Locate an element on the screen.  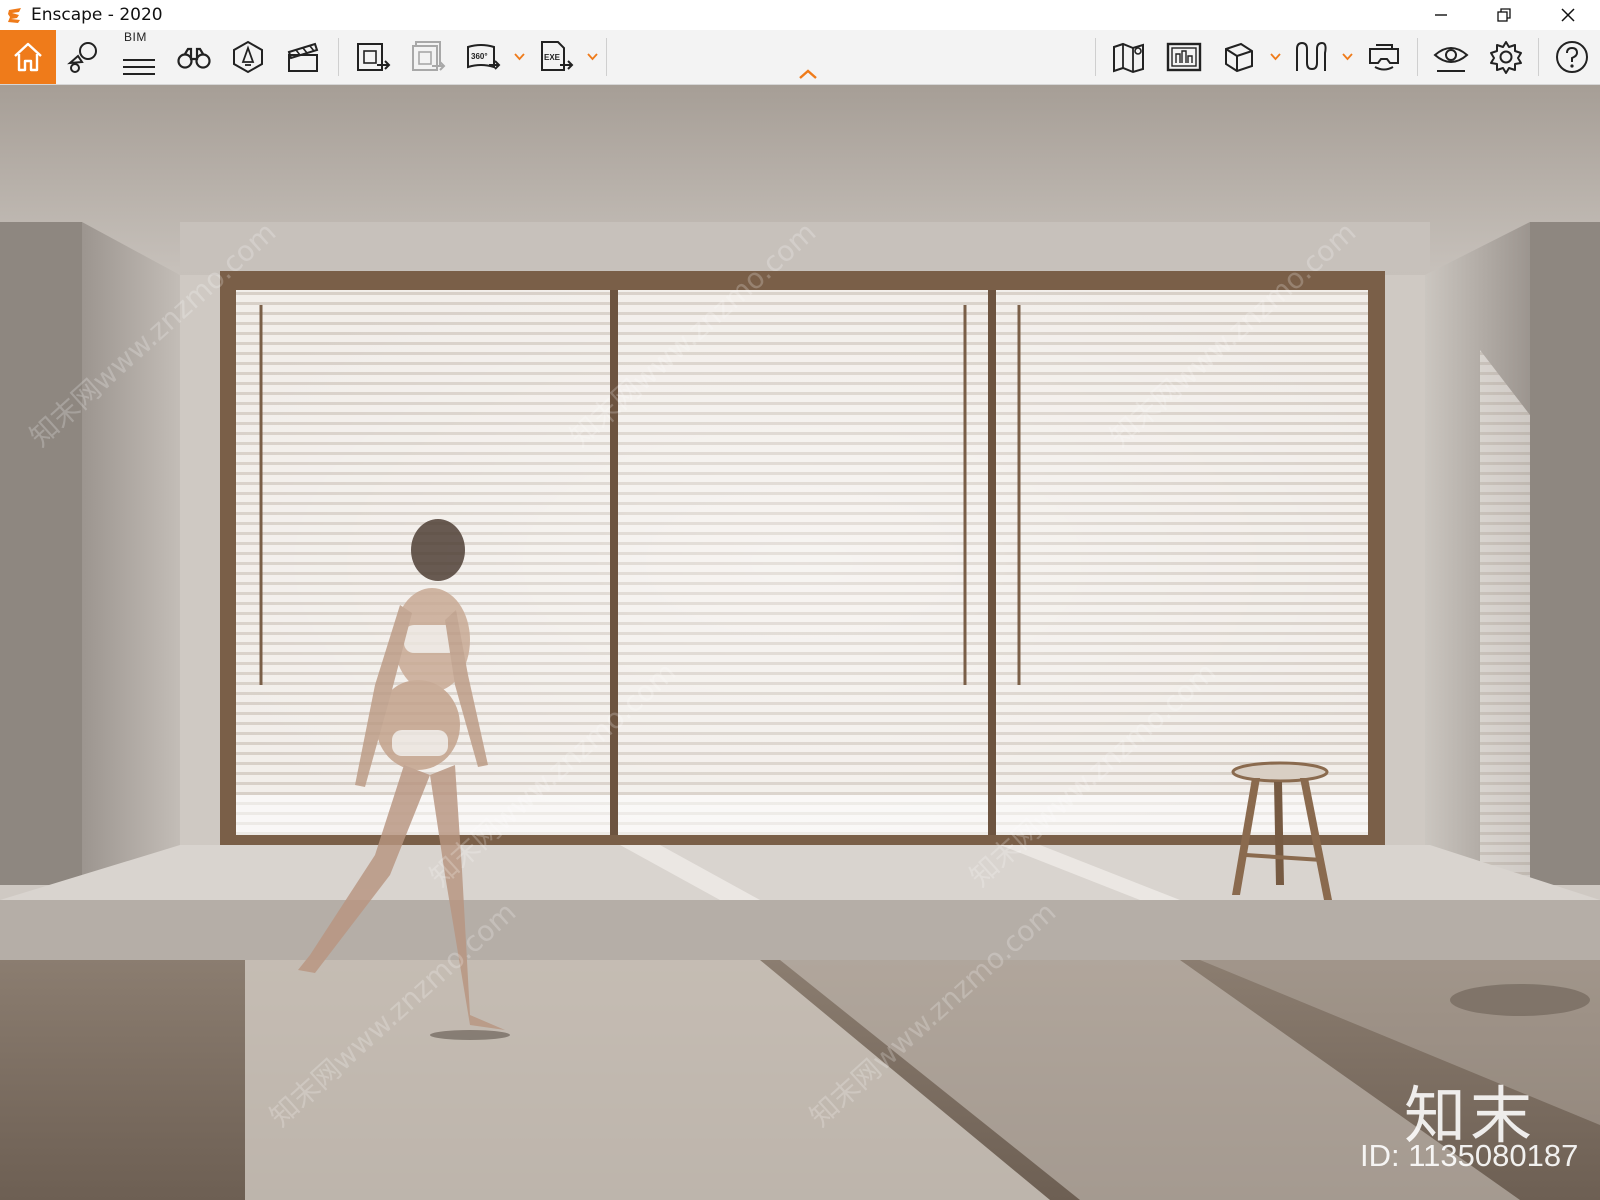
mini-map-icon is located at coordinates (1184, 57).